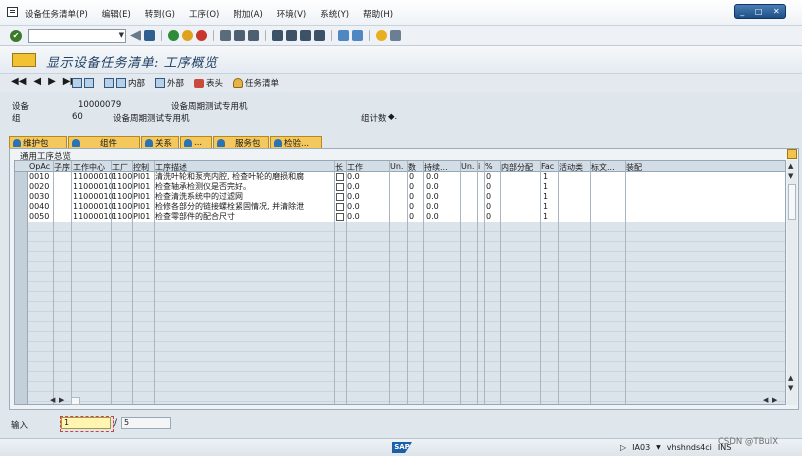 The width and height of the screenshot is (802, 456). I want to click on last-page-icon, so click(319, 35).